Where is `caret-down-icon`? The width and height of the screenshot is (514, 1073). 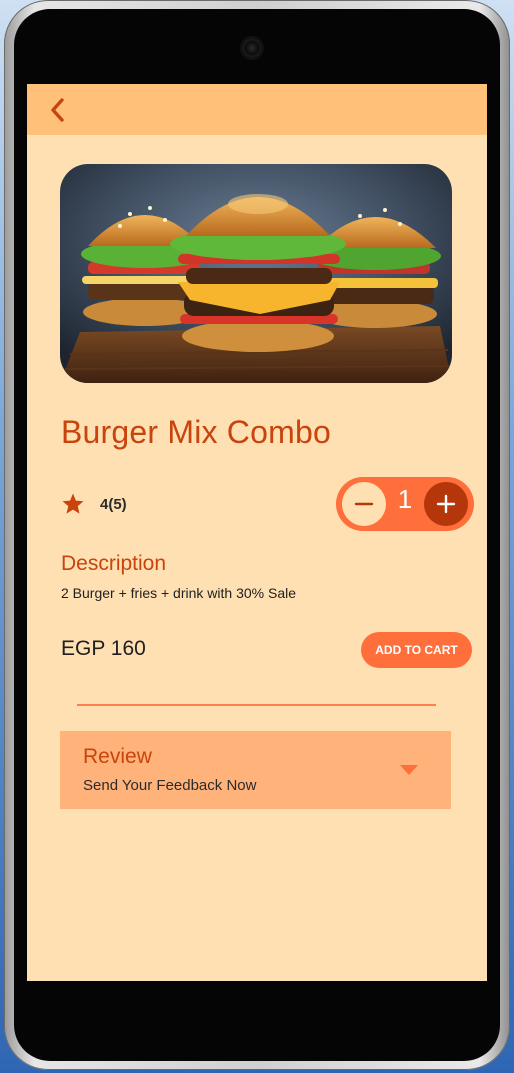
caret-down-icon is located at coordinates (409, 770).